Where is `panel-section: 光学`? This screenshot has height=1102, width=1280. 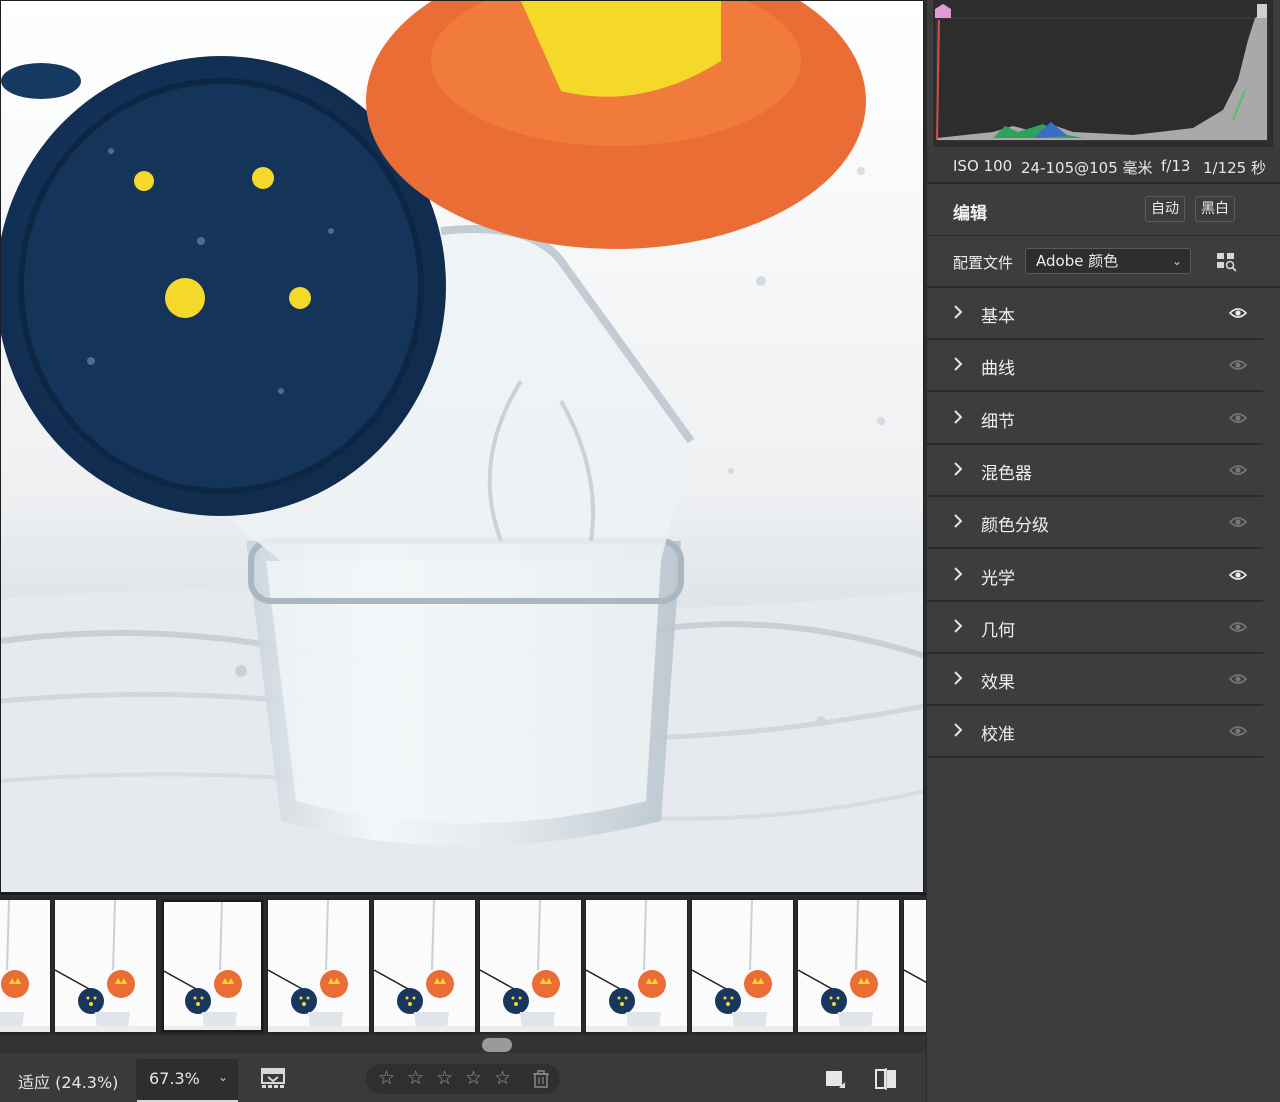 panel-section: 光学 is located at coordinates (1095, 576).